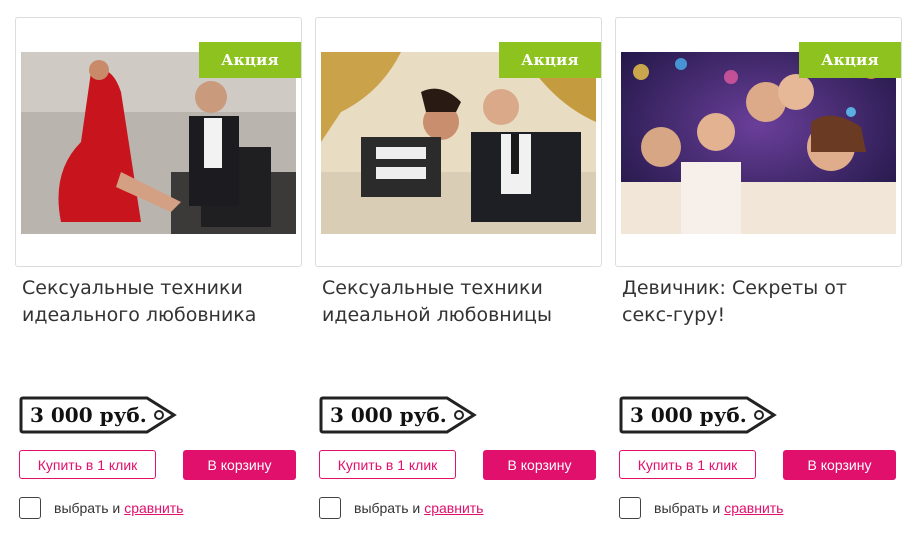 This screenshot has width=920, height=537. Describe the element at coordinates (157, 302) in the screenshot. I see `product-title: Сексуальные техники идеального любовника` at that location.